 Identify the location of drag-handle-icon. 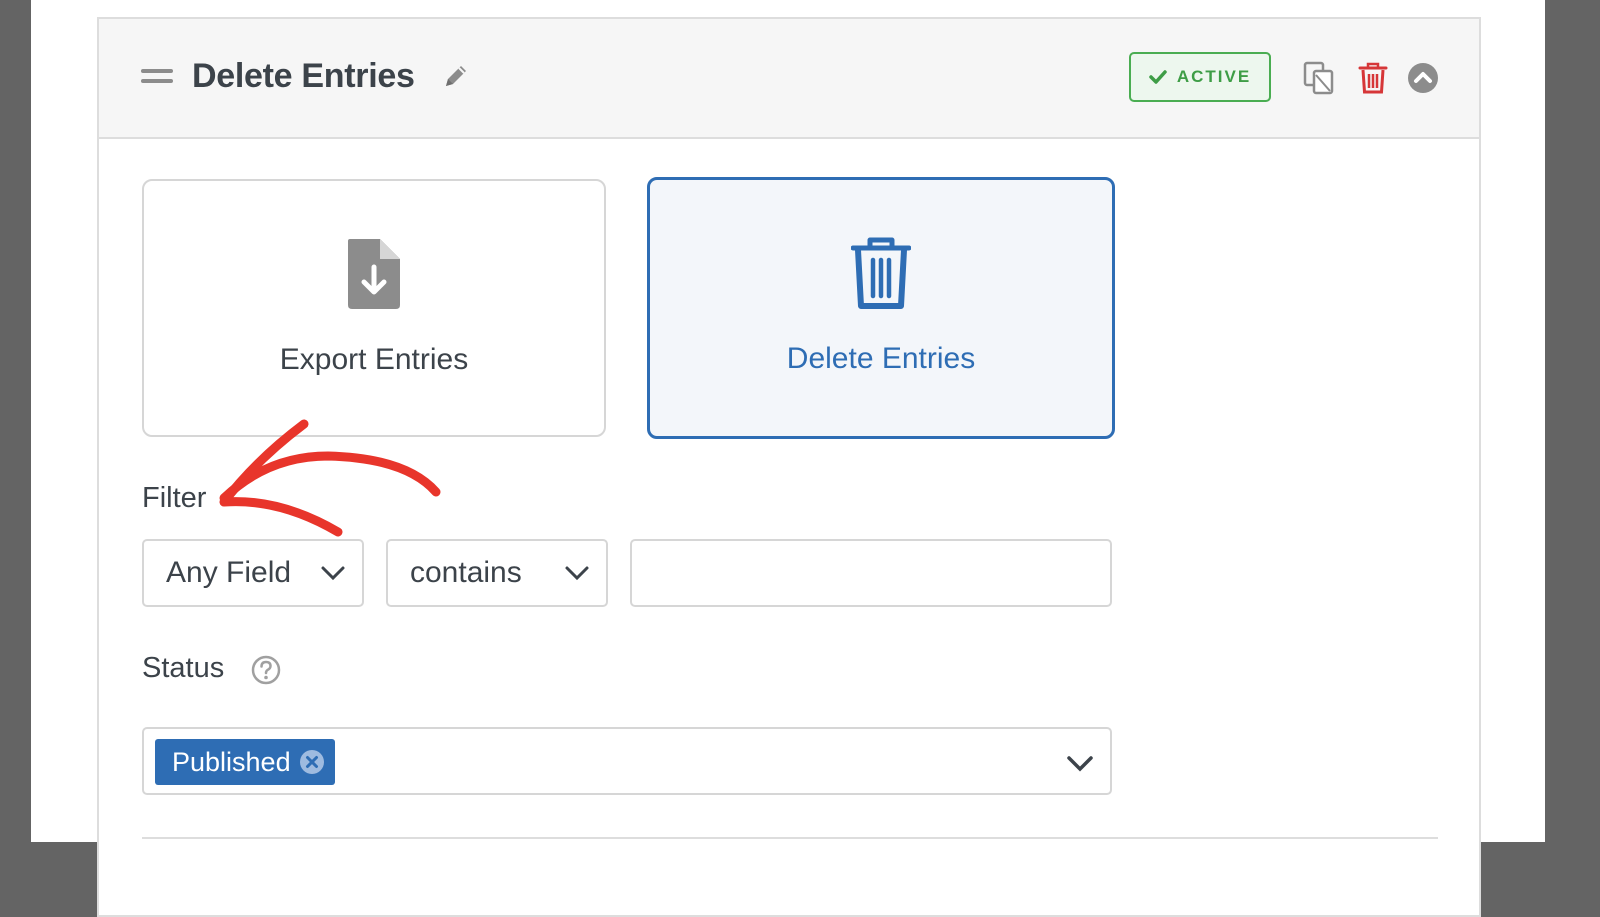
(157, 76).